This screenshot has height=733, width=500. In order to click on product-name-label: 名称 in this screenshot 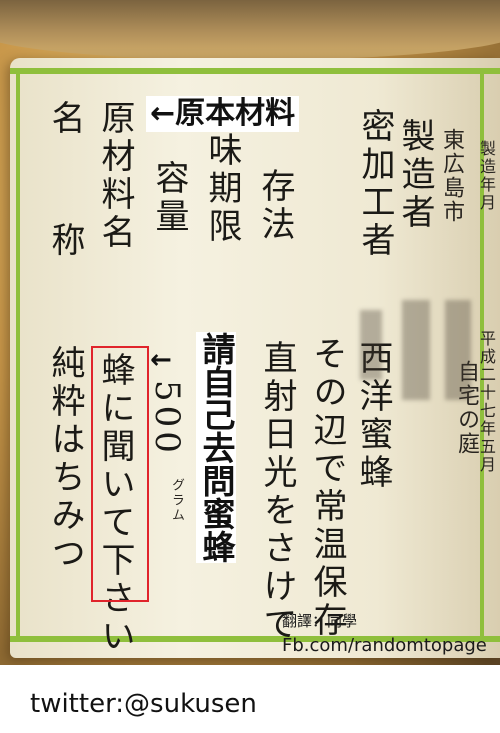, I will do `click(65, 222)`.